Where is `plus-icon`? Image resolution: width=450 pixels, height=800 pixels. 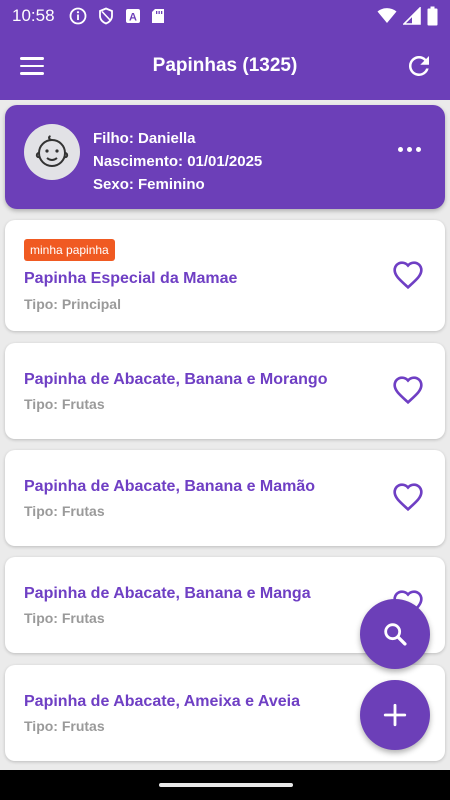 plus-icon is located at coordinates (395, 715).